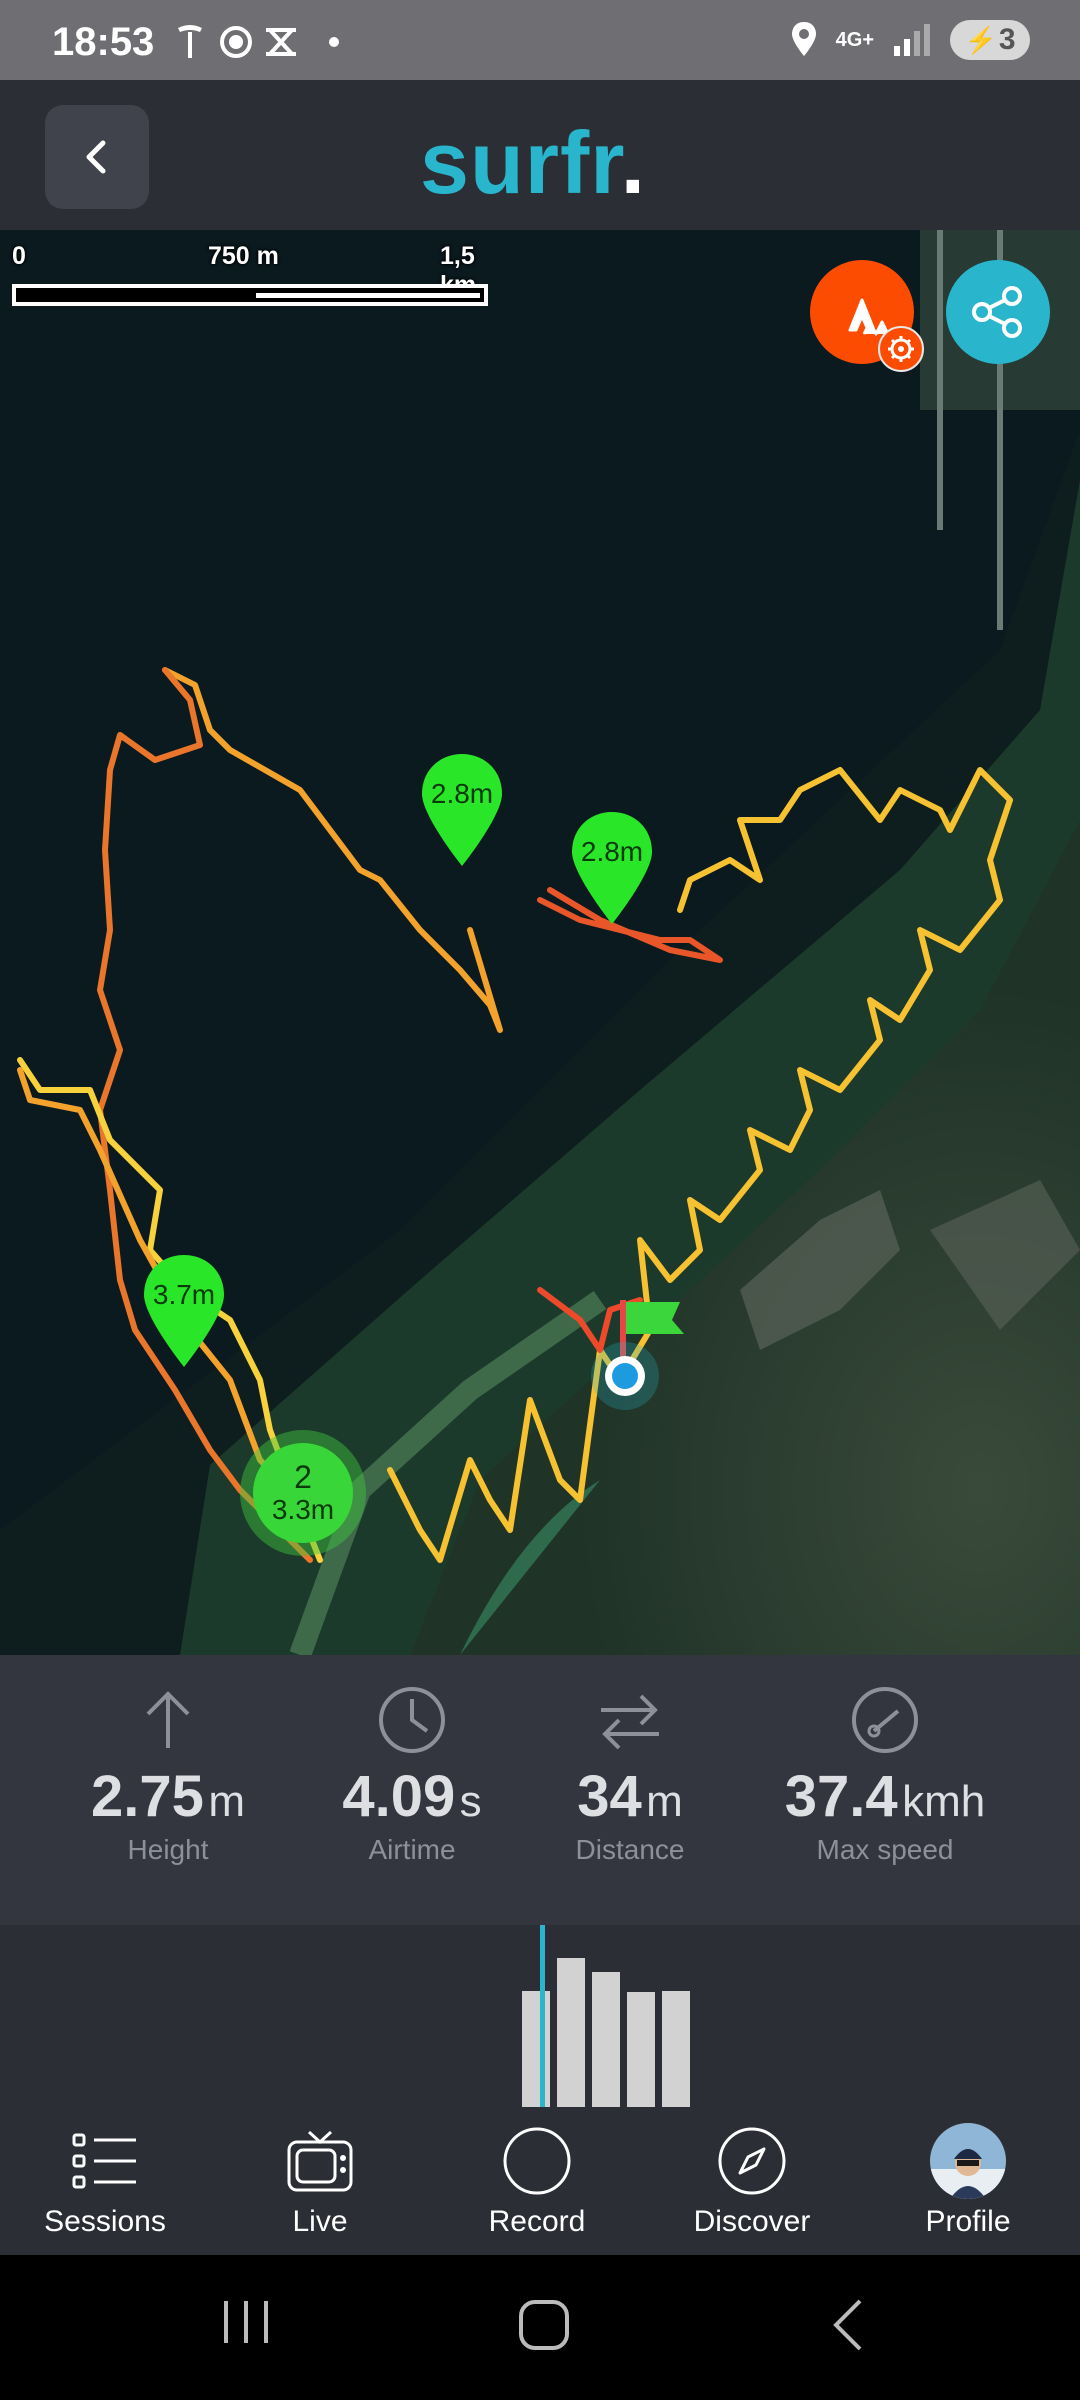 This screenshot has height=2400, width=1080. I want to click on strava-button, so click(867, 316).